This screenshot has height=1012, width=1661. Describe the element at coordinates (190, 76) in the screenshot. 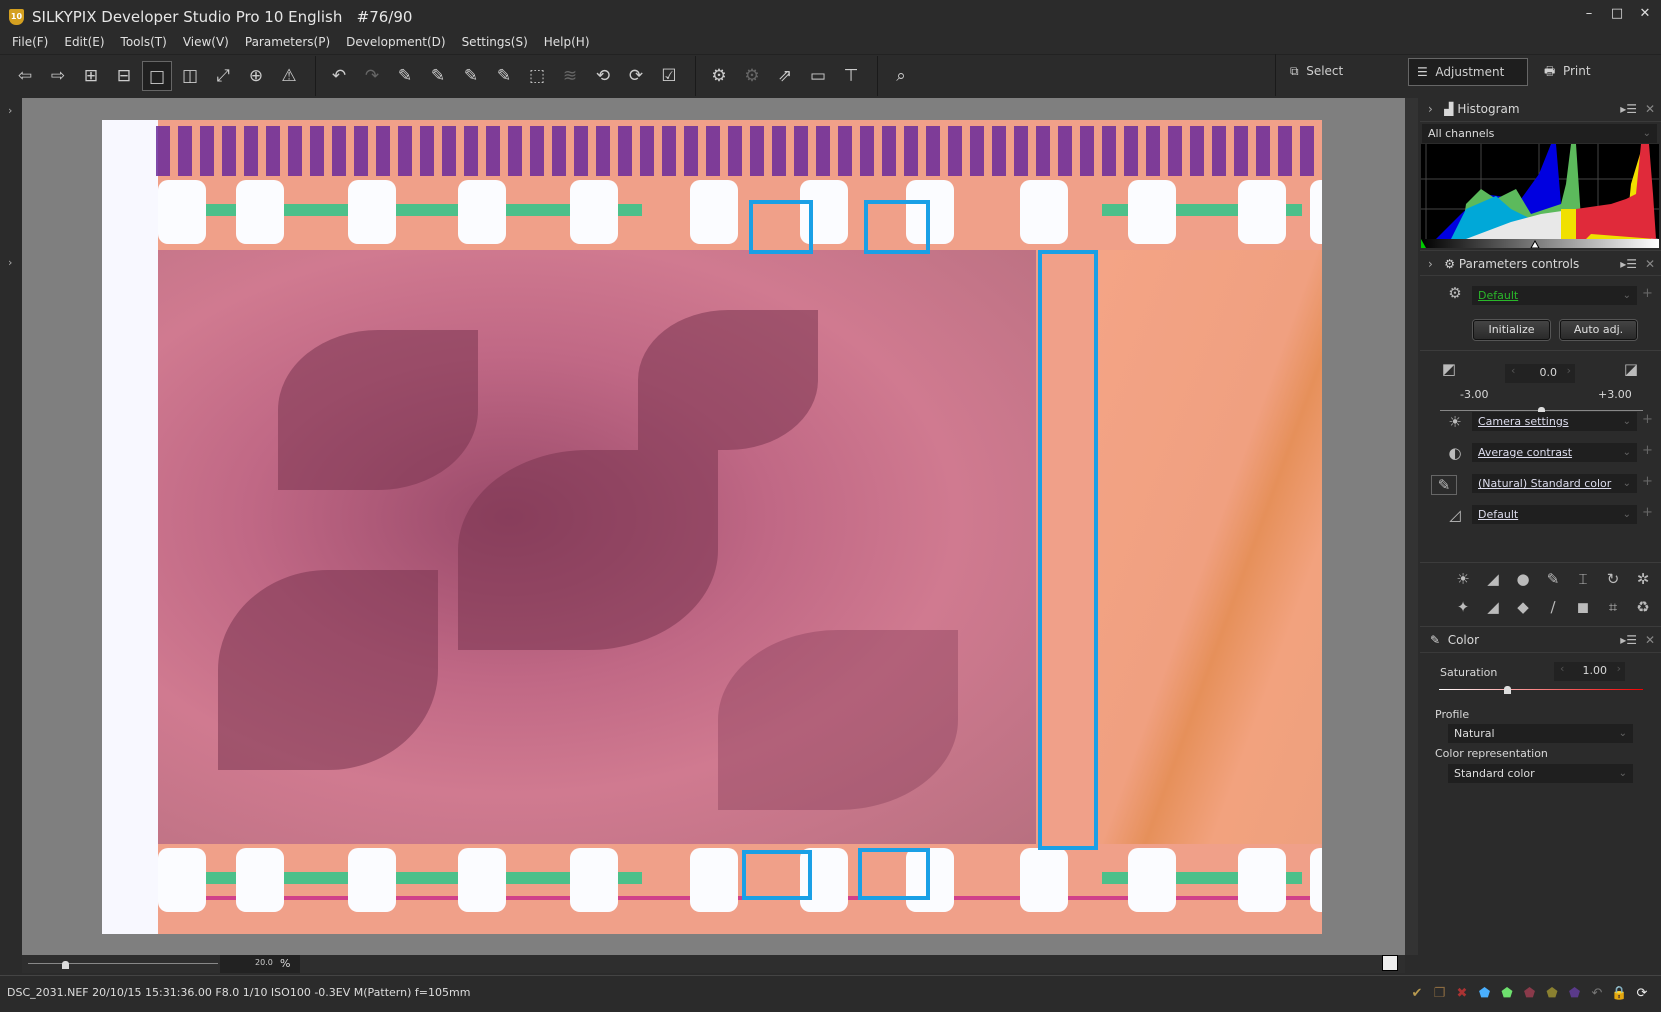

I see `compare-view-icon: ◫` at that location.